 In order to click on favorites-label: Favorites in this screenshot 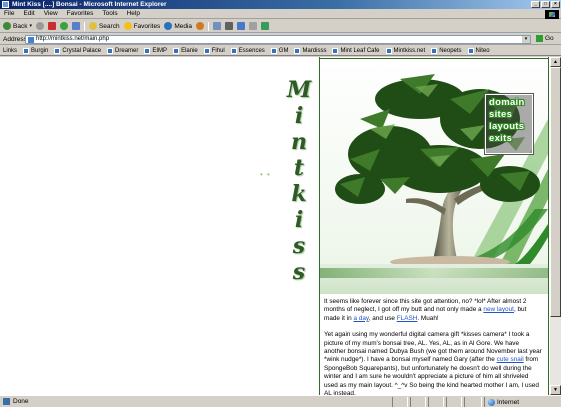, I will do `click(147, 26)`.